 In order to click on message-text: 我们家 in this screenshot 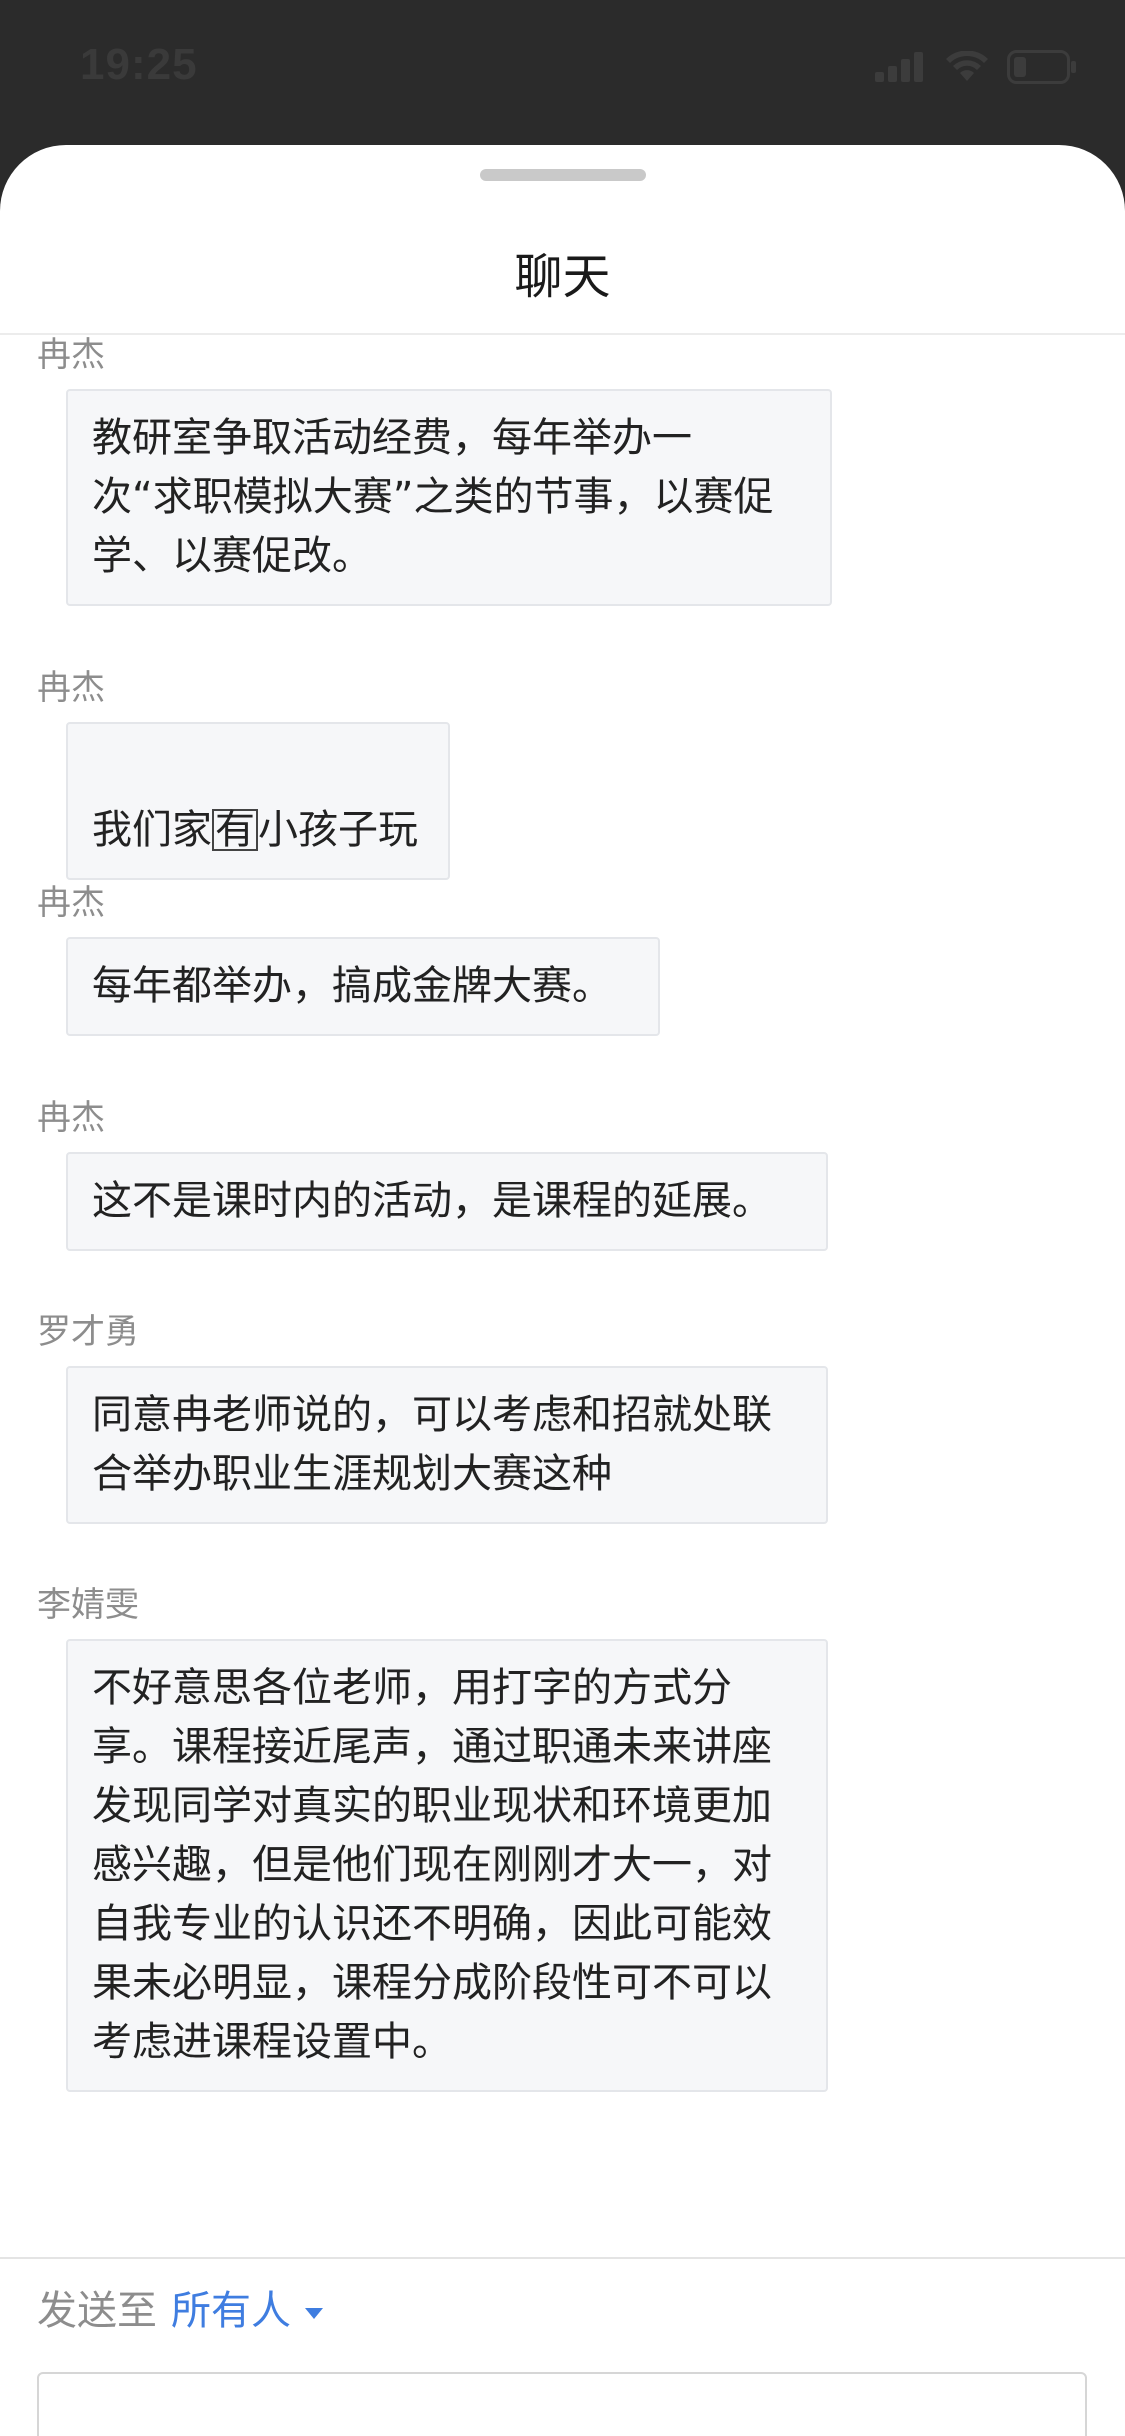, I will do `click(152, 830)`.